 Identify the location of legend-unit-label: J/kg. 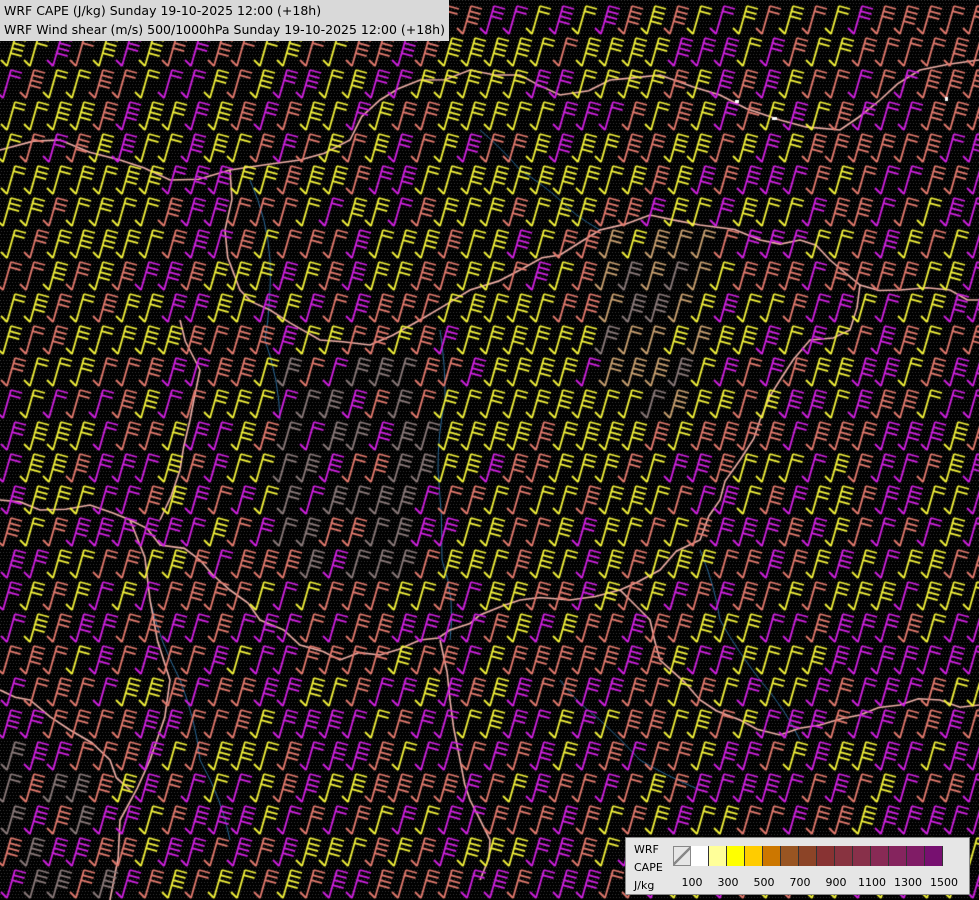
(644, 885).